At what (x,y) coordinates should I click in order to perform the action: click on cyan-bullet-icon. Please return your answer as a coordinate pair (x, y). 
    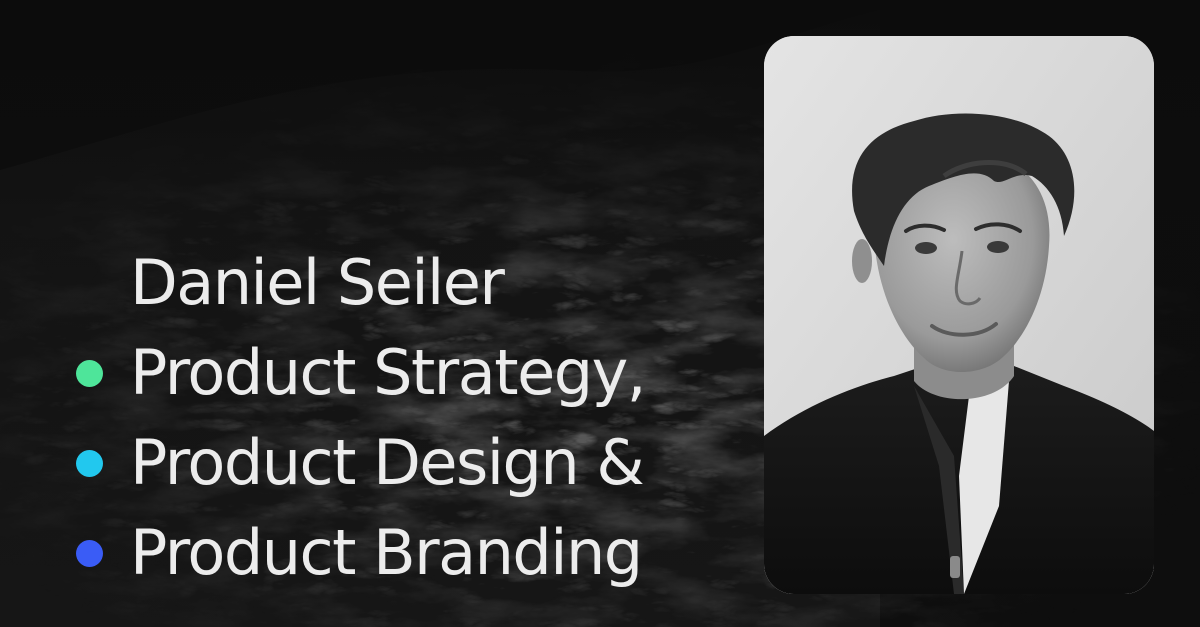
    Looking at the image, I should click on (89, 463).